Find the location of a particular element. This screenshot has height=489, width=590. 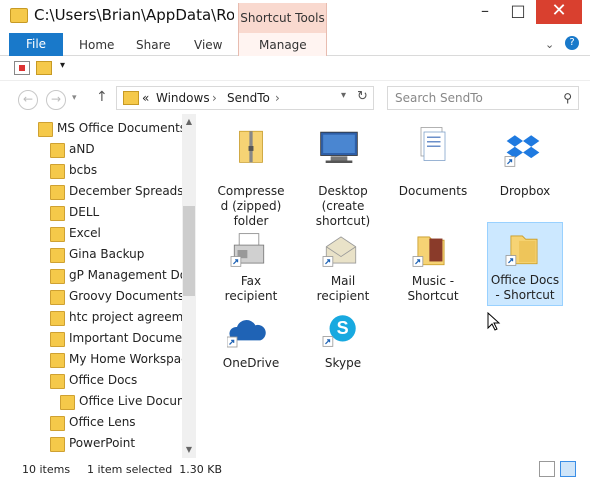

tree-item: Office Live Docume is located at coordinates (121, 402).